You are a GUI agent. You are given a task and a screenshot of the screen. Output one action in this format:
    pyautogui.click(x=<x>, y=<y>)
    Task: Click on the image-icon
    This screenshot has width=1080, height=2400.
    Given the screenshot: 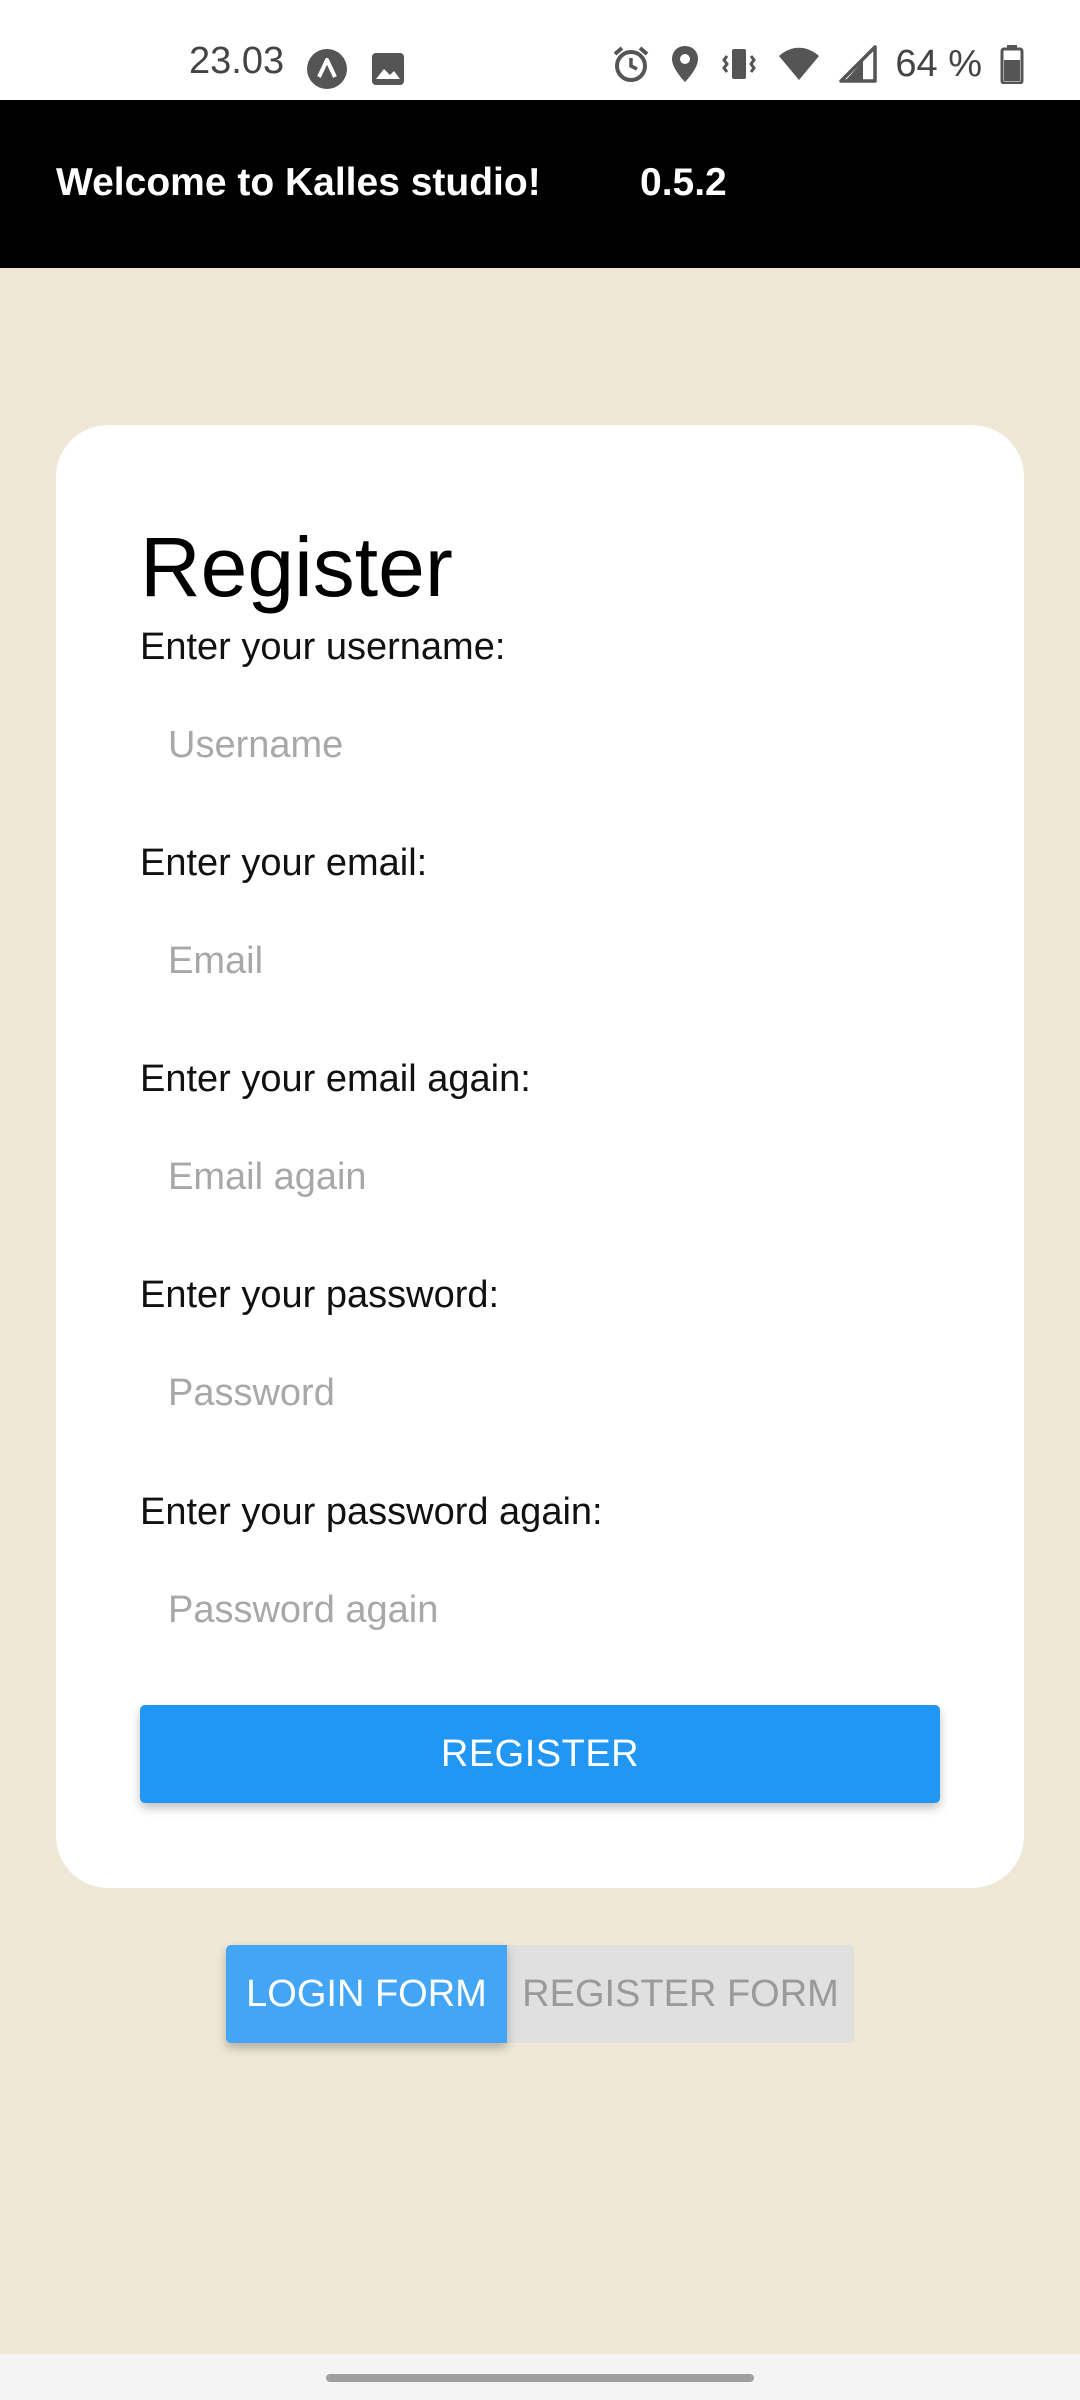 What is the action you would take?
    pyautogui.click(x=388, y=69)
    